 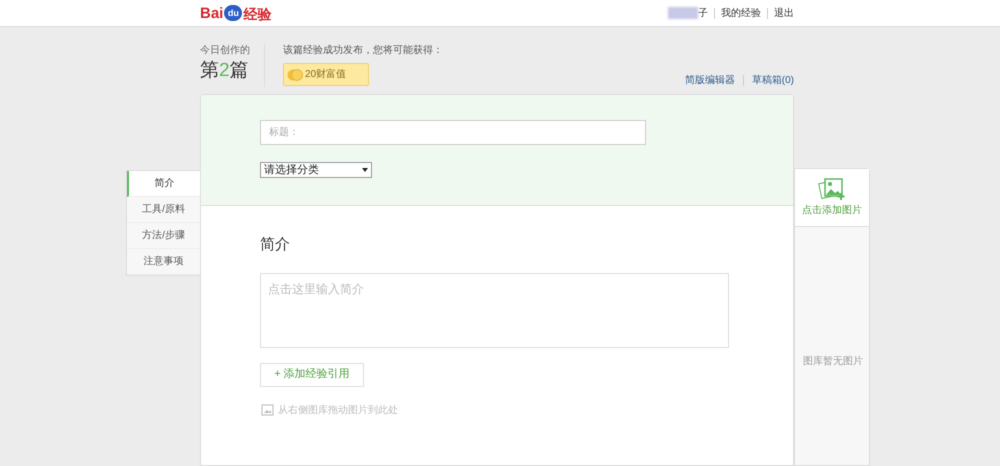 What do you see at coordinates (275, 245) in the screenshot?
I see `section-heading: 简介` at bounding box center [275, 245].